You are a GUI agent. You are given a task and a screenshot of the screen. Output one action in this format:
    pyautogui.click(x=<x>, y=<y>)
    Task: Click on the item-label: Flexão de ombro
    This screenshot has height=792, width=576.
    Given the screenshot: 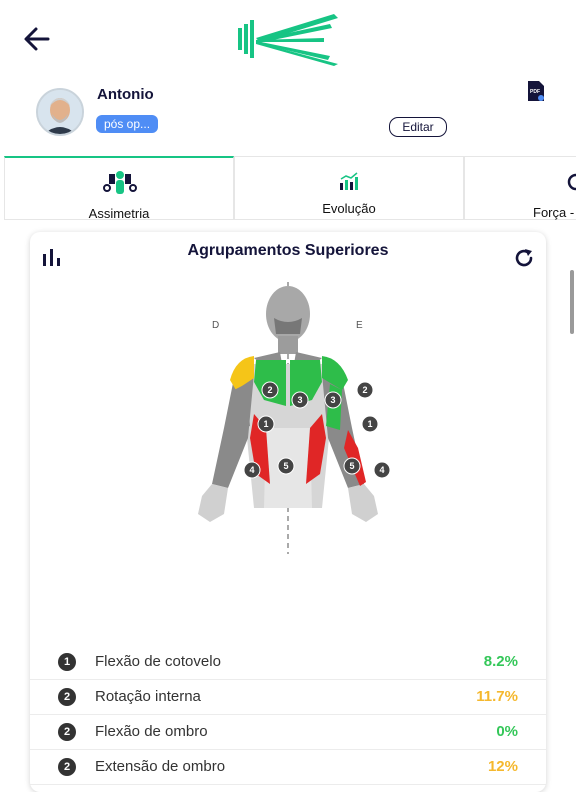 What is the action you would take?
    pyautogui.click(x=151, y=731)
    